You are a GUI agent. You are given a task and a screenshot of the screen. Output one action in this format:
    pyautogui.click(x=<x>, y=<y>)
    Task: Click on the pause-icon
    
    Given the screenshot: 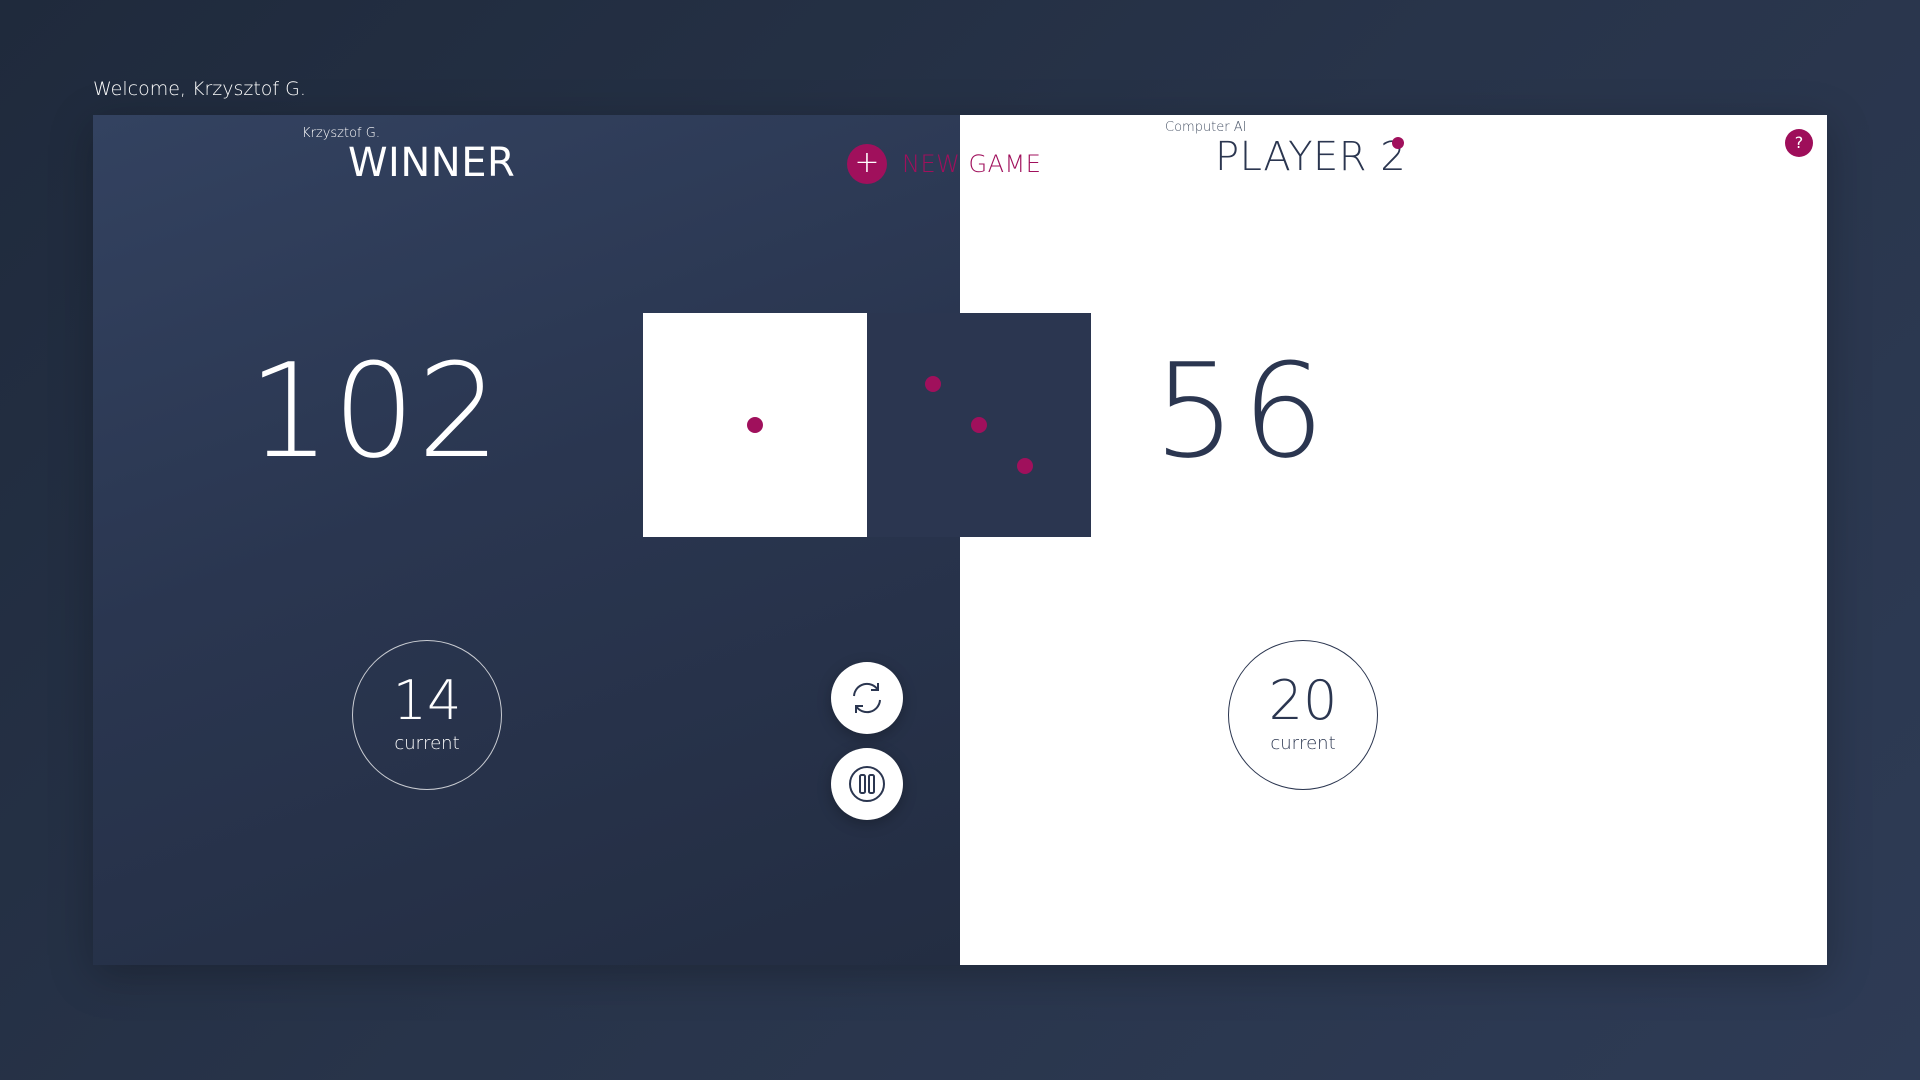 What is the action you would take?
    pyautogui.click(x=867, y=784)
    